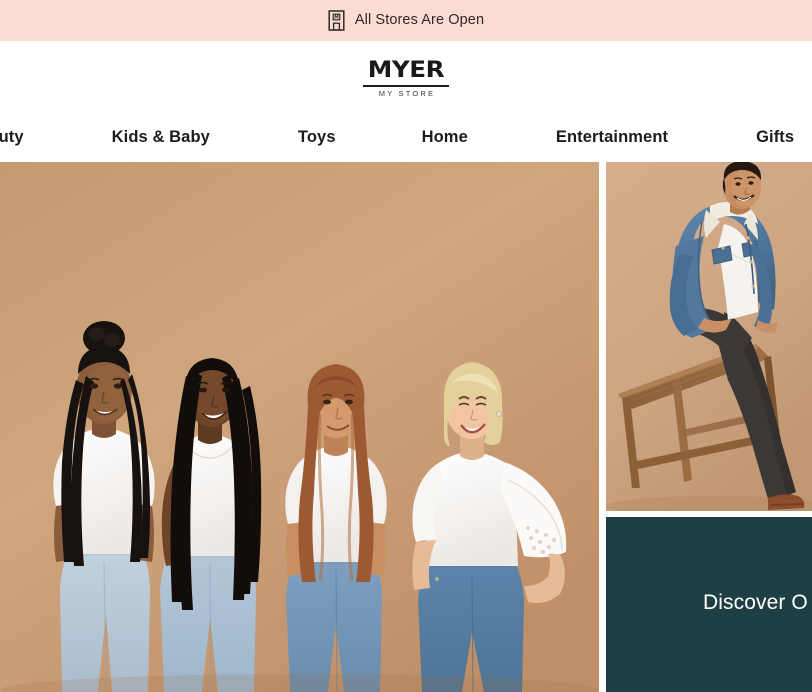 This screenshot has width=812, height=692. I want to click on myer-logo: MYER MY STORE, so click(406, 79).